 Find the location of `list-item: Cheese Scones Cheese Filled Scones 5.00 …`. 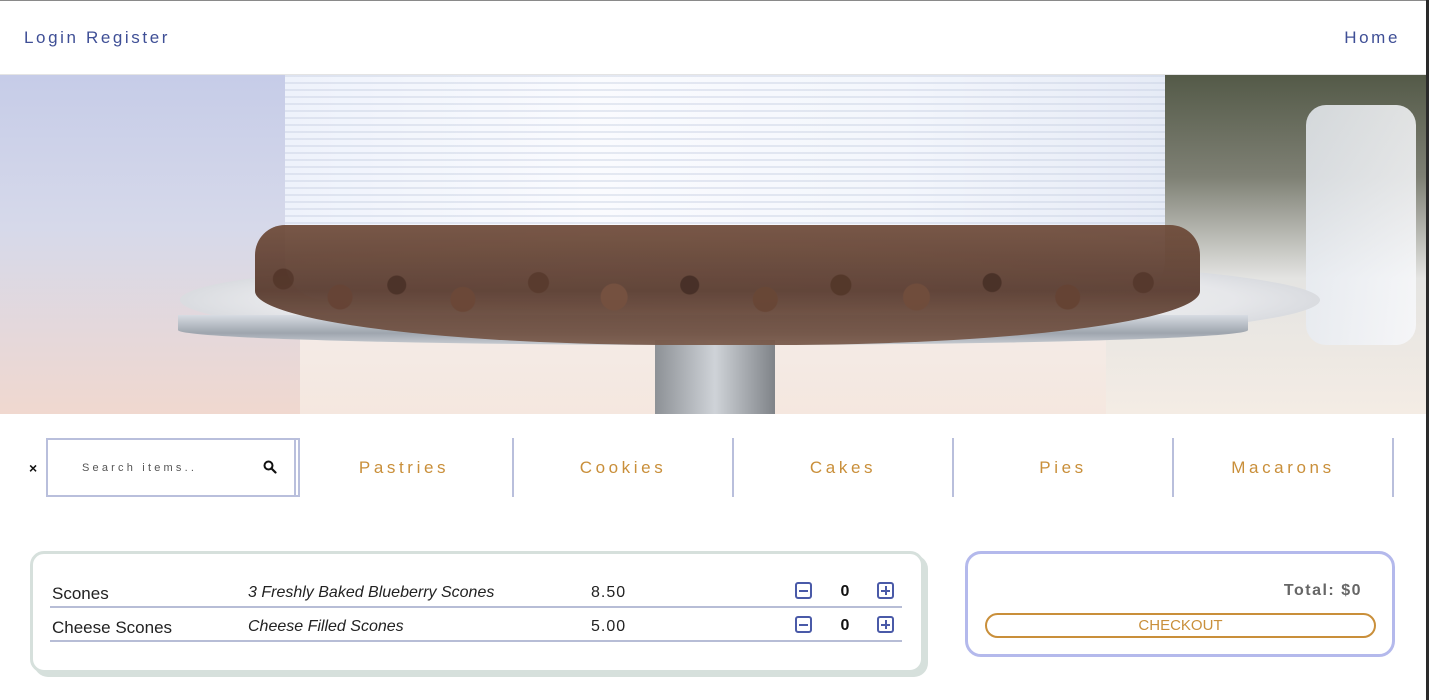

list-item: Cheese Scones Cheese Filled Scones 5.00 … is located at coordinates (476, 625).